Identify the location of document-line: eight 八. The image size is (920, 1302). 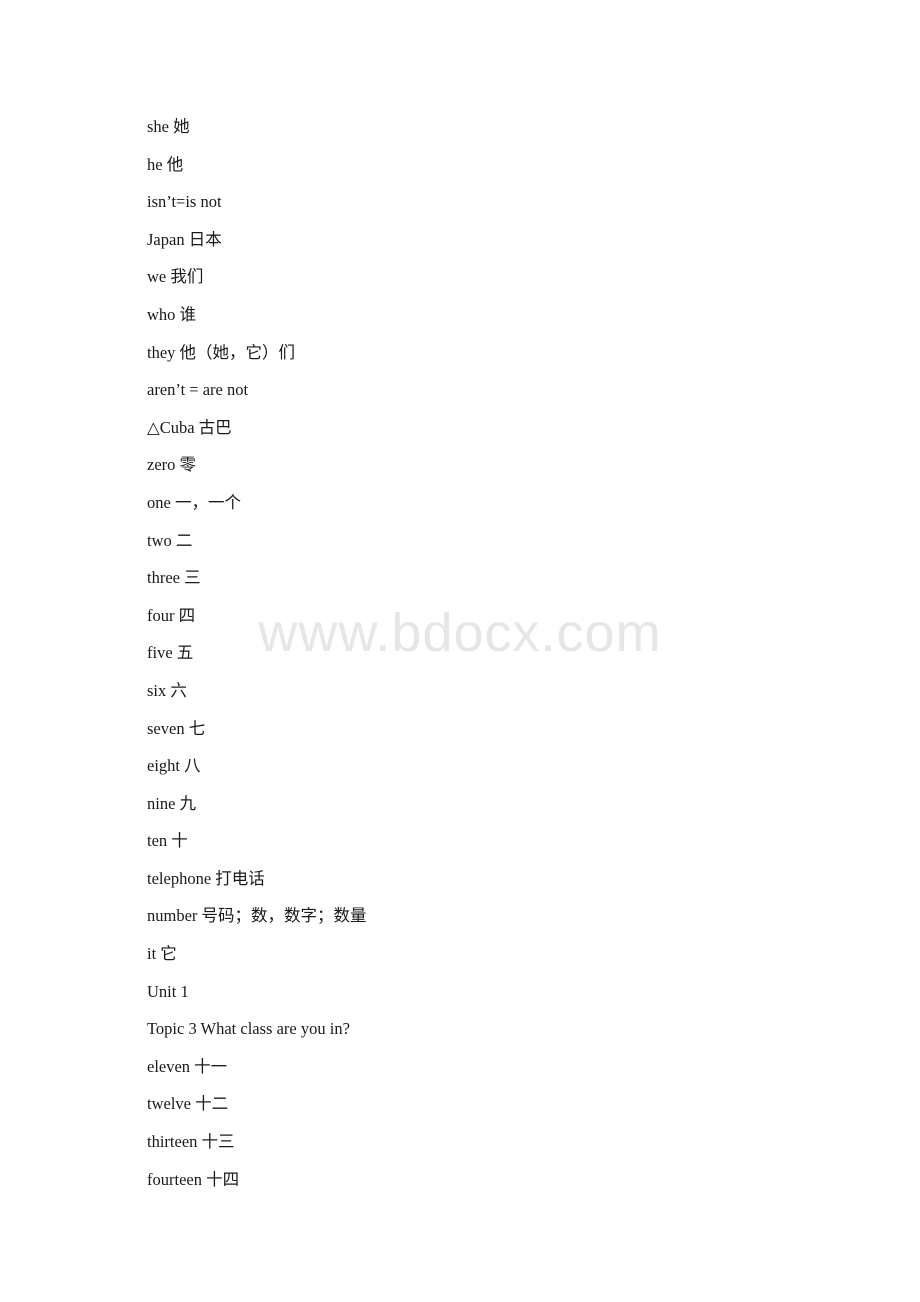
(174, 766).